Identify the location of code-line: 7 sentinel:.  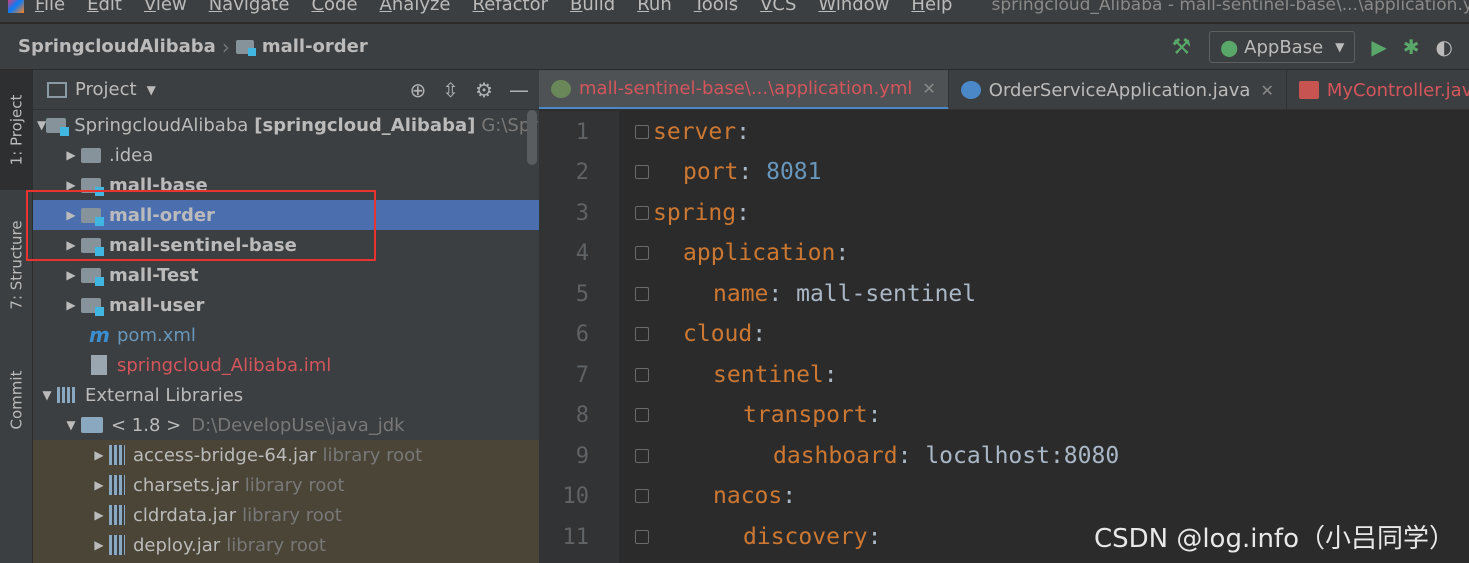
(1004, 375).